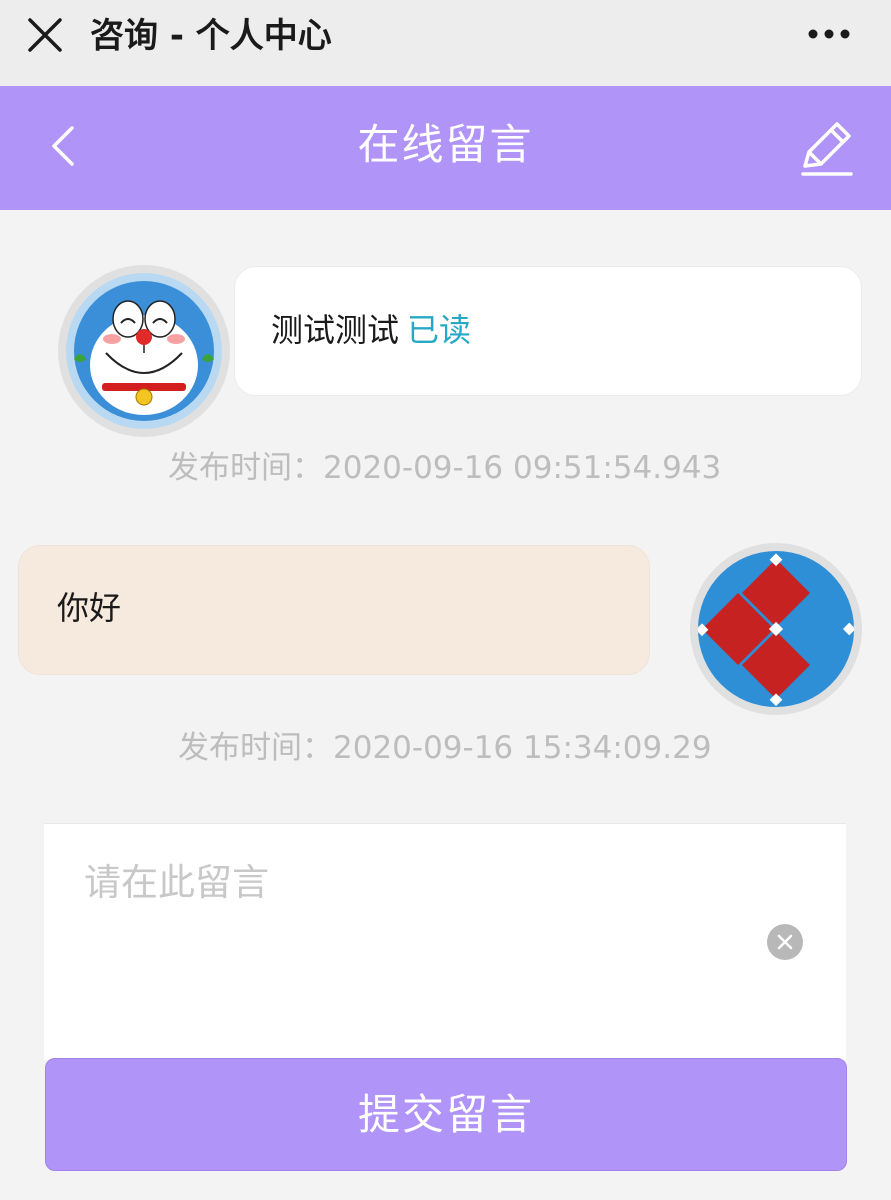 Image resolution: width=891 pixels, height=1200 pixels. Describe the element at coordinates (826, 147) in the screenshot. I see `pencil-icon` at that location.